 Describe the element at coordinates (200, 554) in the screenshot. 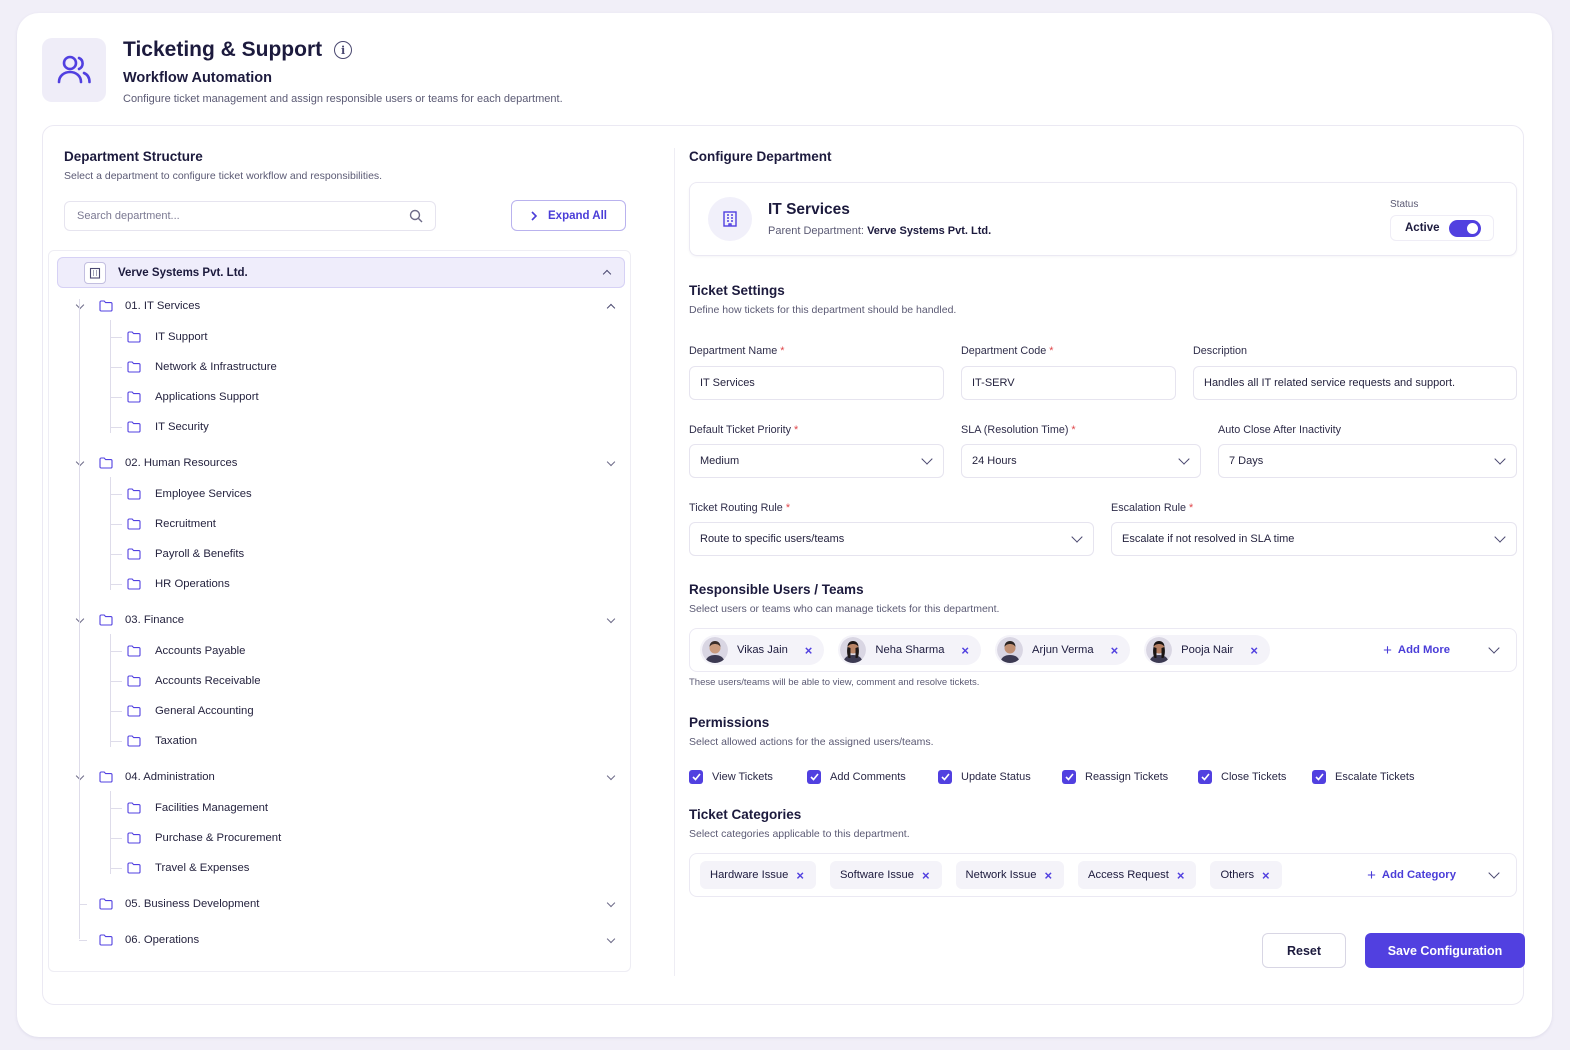

I see `tree-subdepartment-label: Payroll & Benefits` at that location.